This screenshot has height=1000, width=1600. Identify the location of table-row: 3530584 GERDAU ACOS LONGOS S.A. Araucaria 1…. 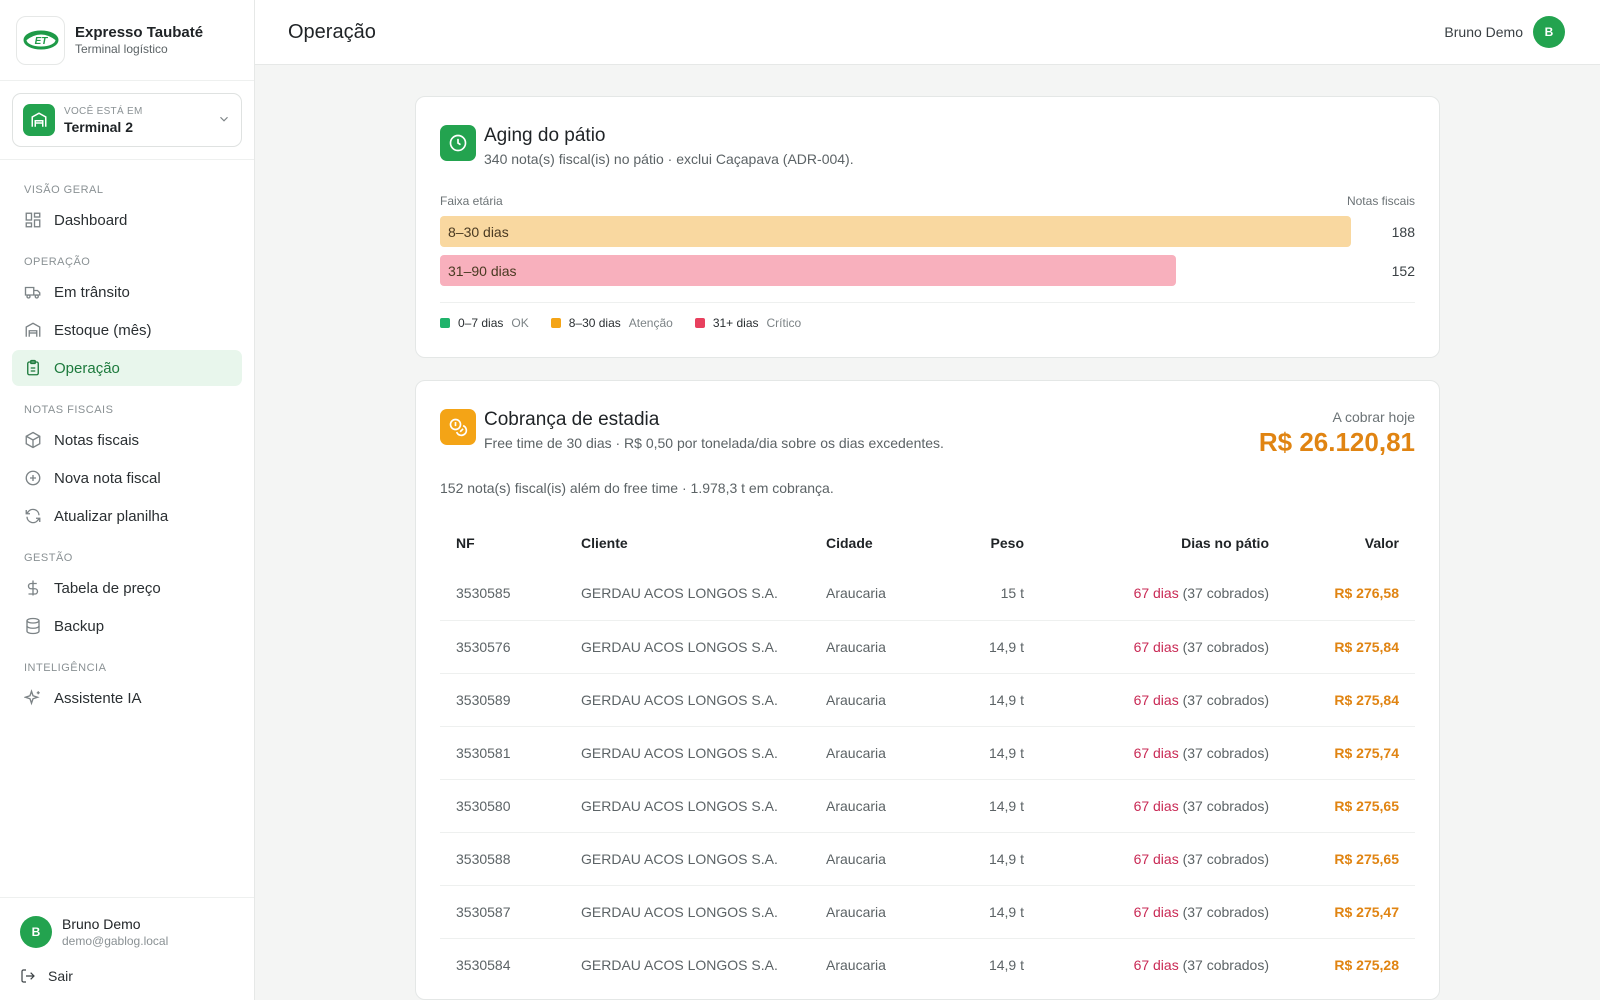
(927, 964).